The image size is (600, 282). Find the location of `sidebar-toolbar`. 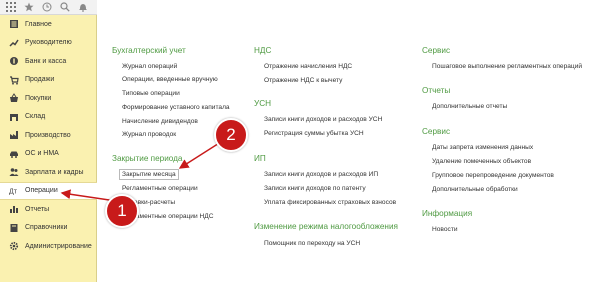

sidebar-toolbar is located at coordinates (48, 7).